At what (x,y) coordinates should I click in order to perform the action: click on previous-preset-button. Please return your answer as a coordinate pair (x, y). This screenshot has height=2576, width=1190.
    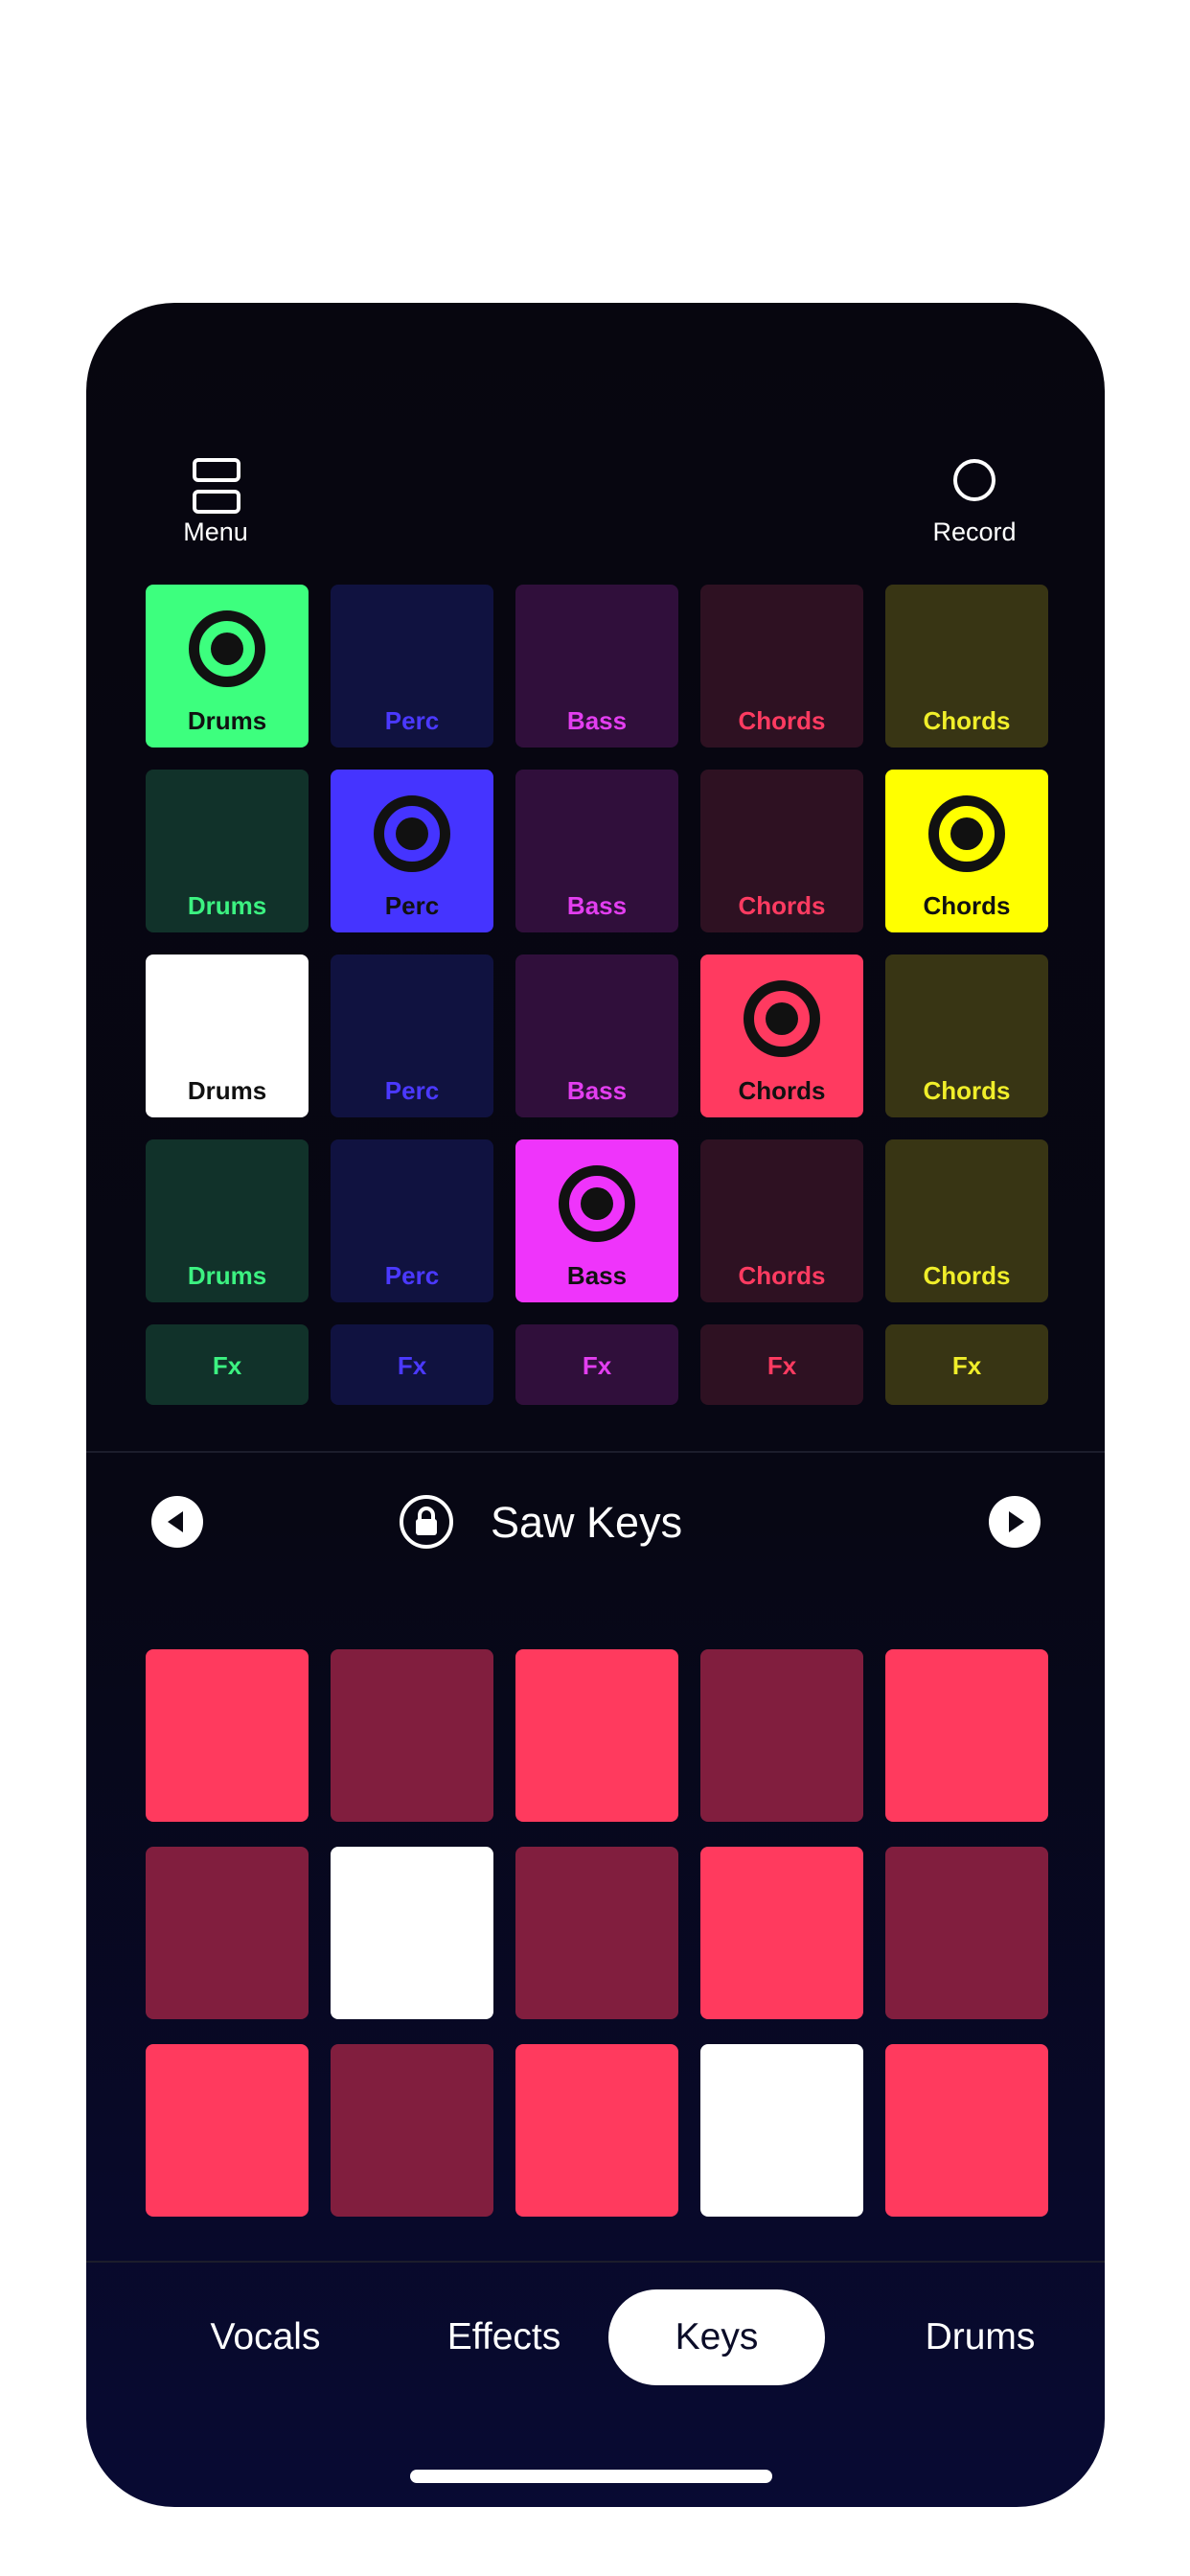
    Looking at the image, I should click on (177, 1522).